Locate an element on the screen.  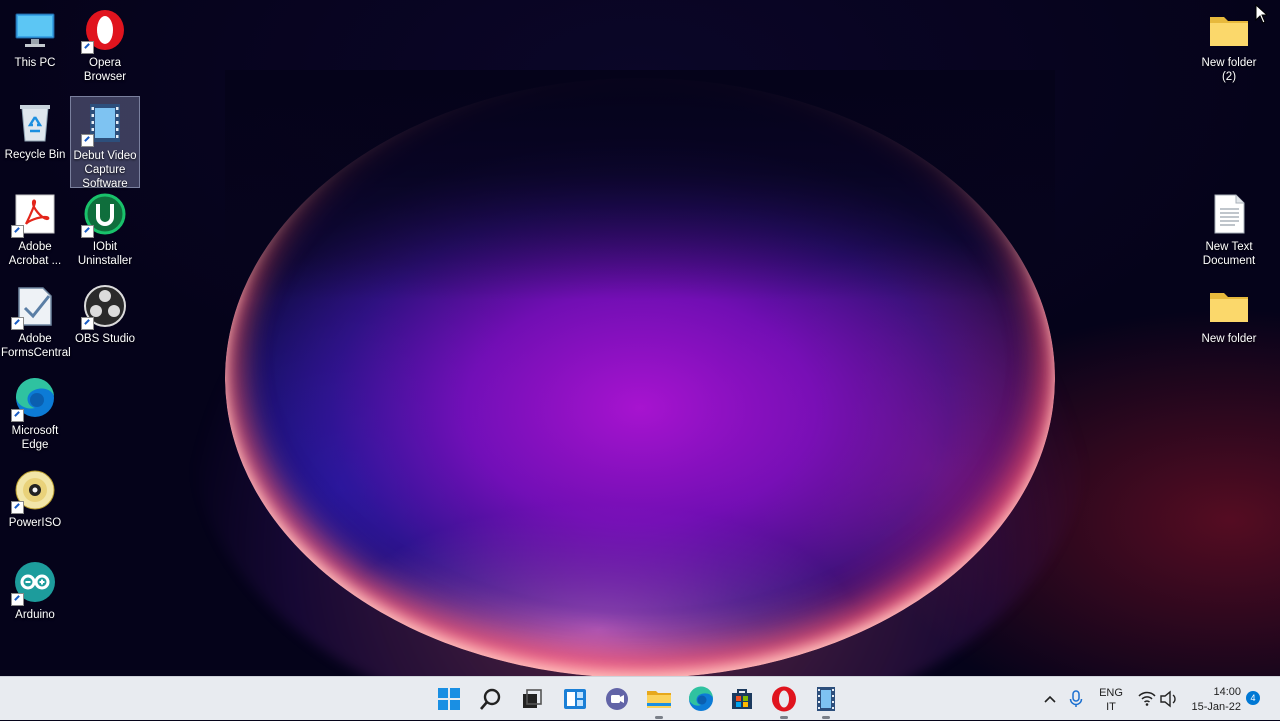
iobit-uninstaller-icon is located at coordinates (104, 215).